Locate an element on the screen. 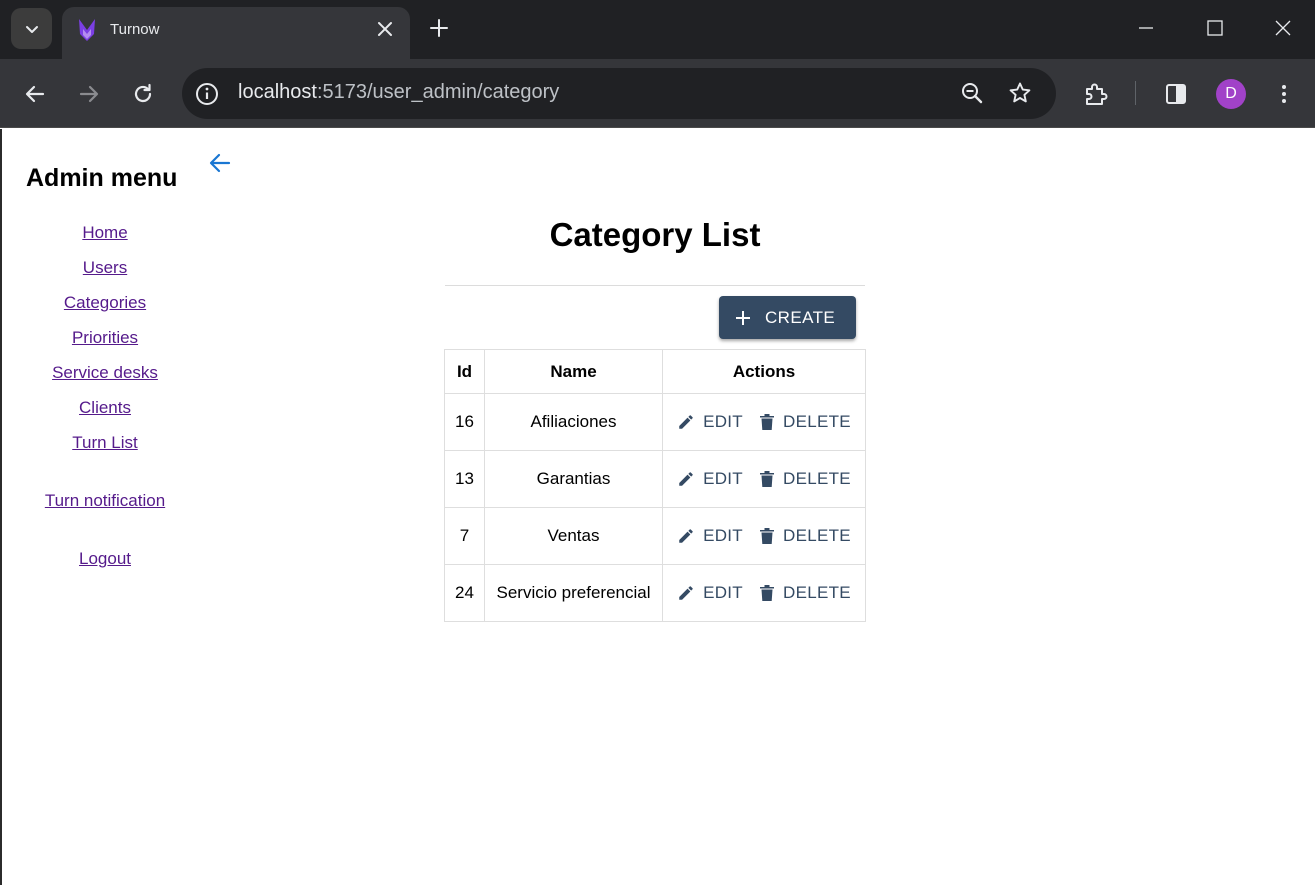  nav-link-service-desks: Service desks is located at coordinates (105, 373).